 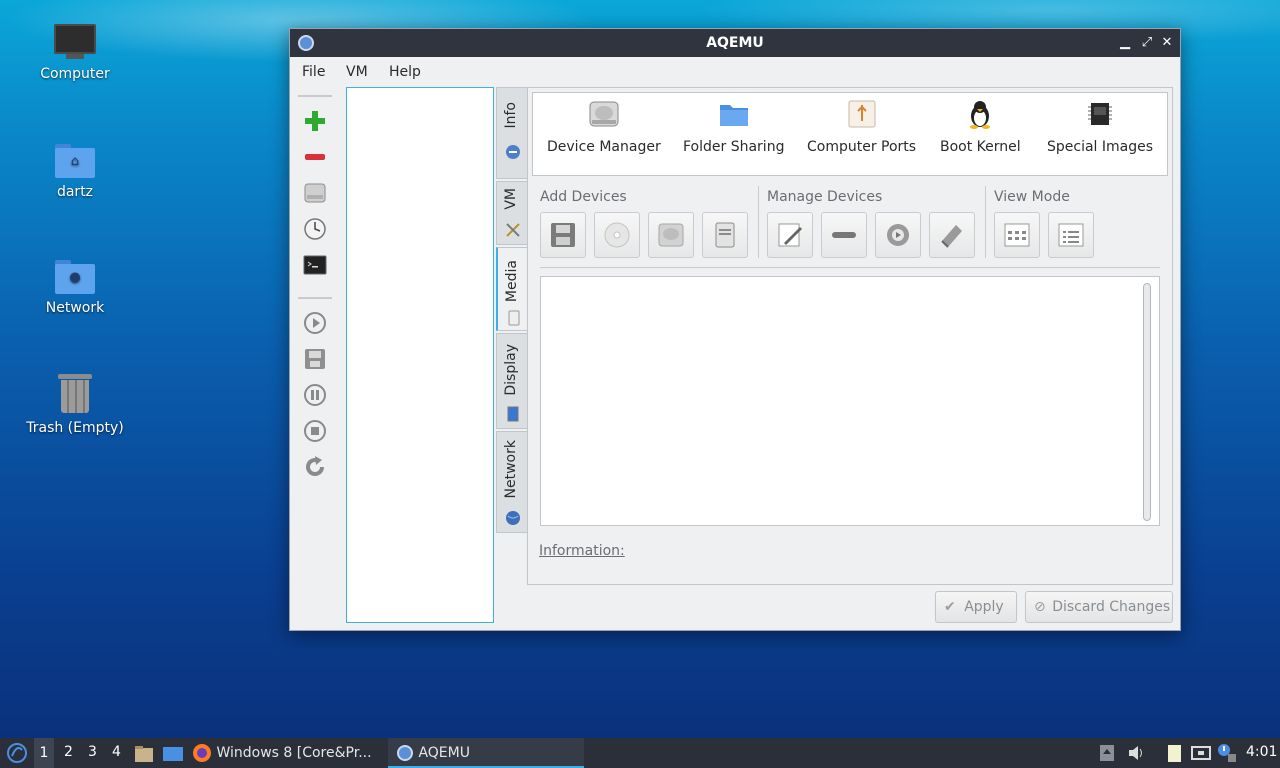 I want to click on list-view-icon, so click(x=1071, y=235).